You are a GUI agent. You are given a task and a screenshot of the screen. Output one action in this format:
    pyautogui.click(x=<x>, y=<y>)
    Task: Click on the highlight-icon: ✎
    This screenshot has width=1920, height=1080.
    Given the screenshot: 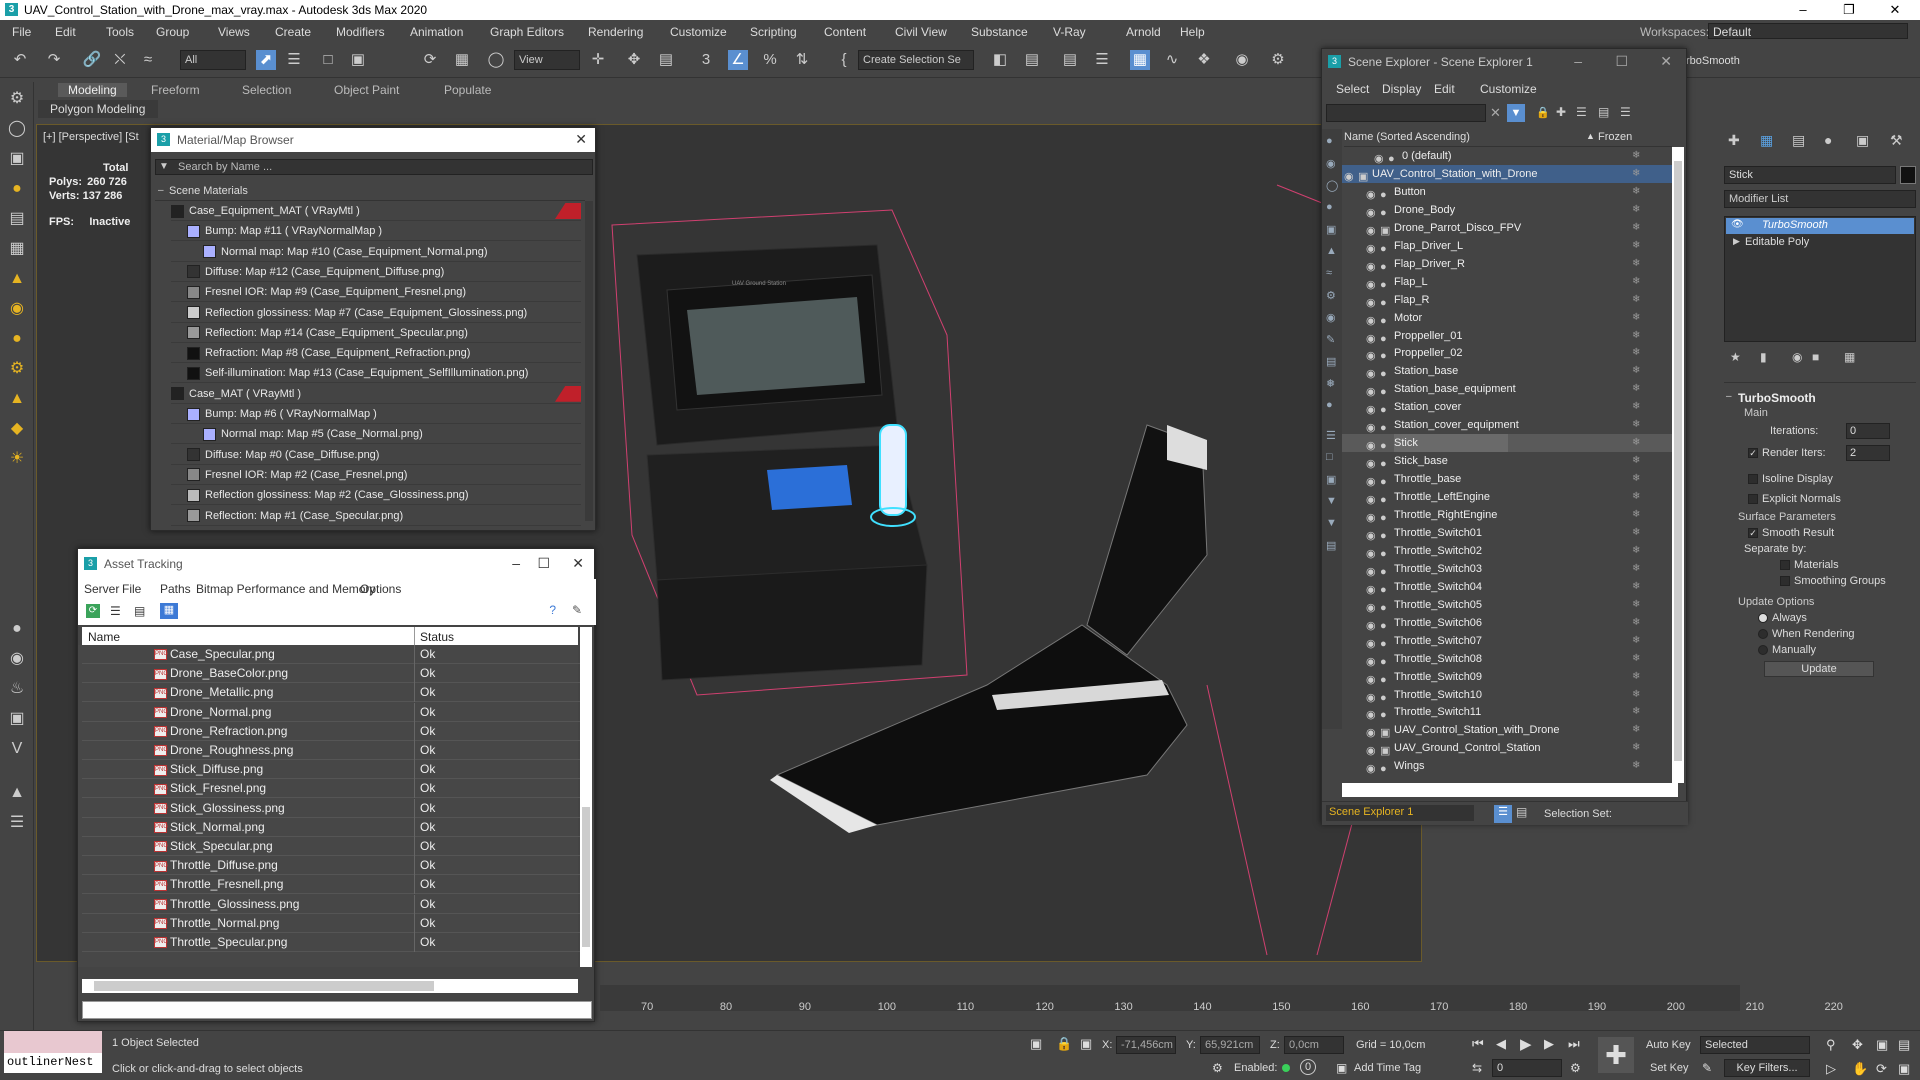 What is the action you would take?
    pyautogui.click(x=577, y=610)
    